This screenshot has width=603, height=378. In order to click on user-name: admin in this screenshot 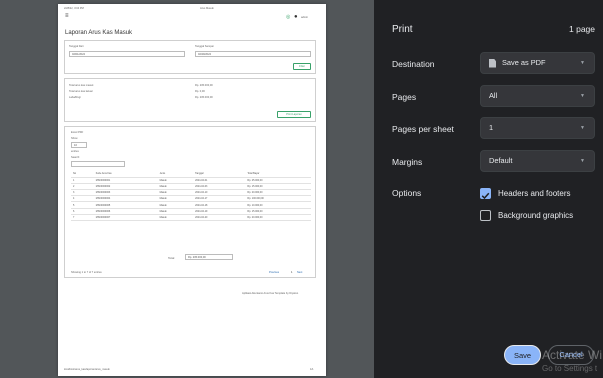, I will do `click(305, 17)`.